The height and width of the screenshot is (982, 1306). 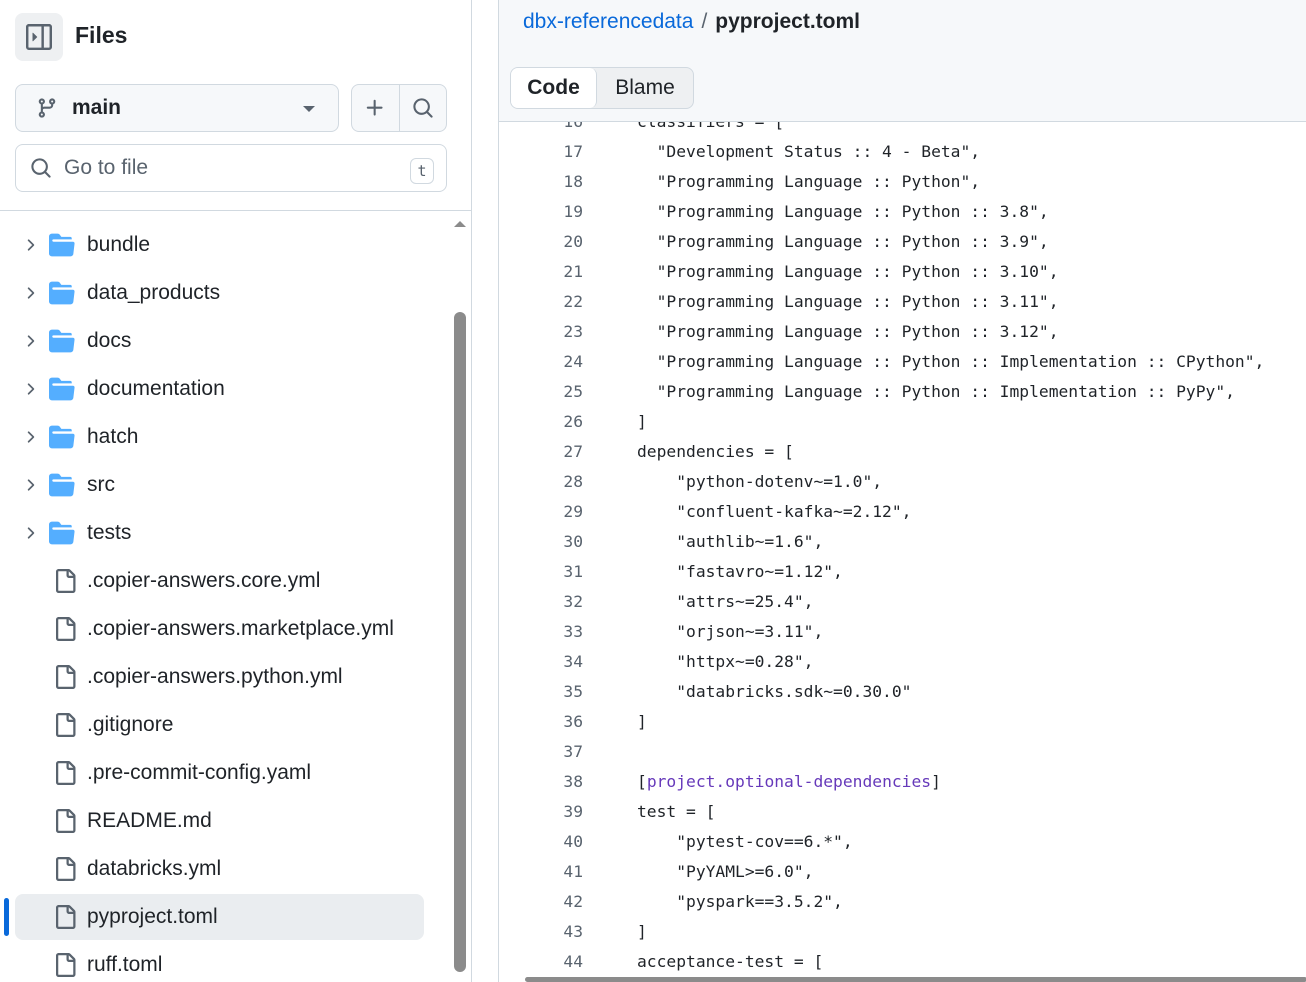 I want to click on line-source: "authlib~=1.6",, so click(x=730, y=541).